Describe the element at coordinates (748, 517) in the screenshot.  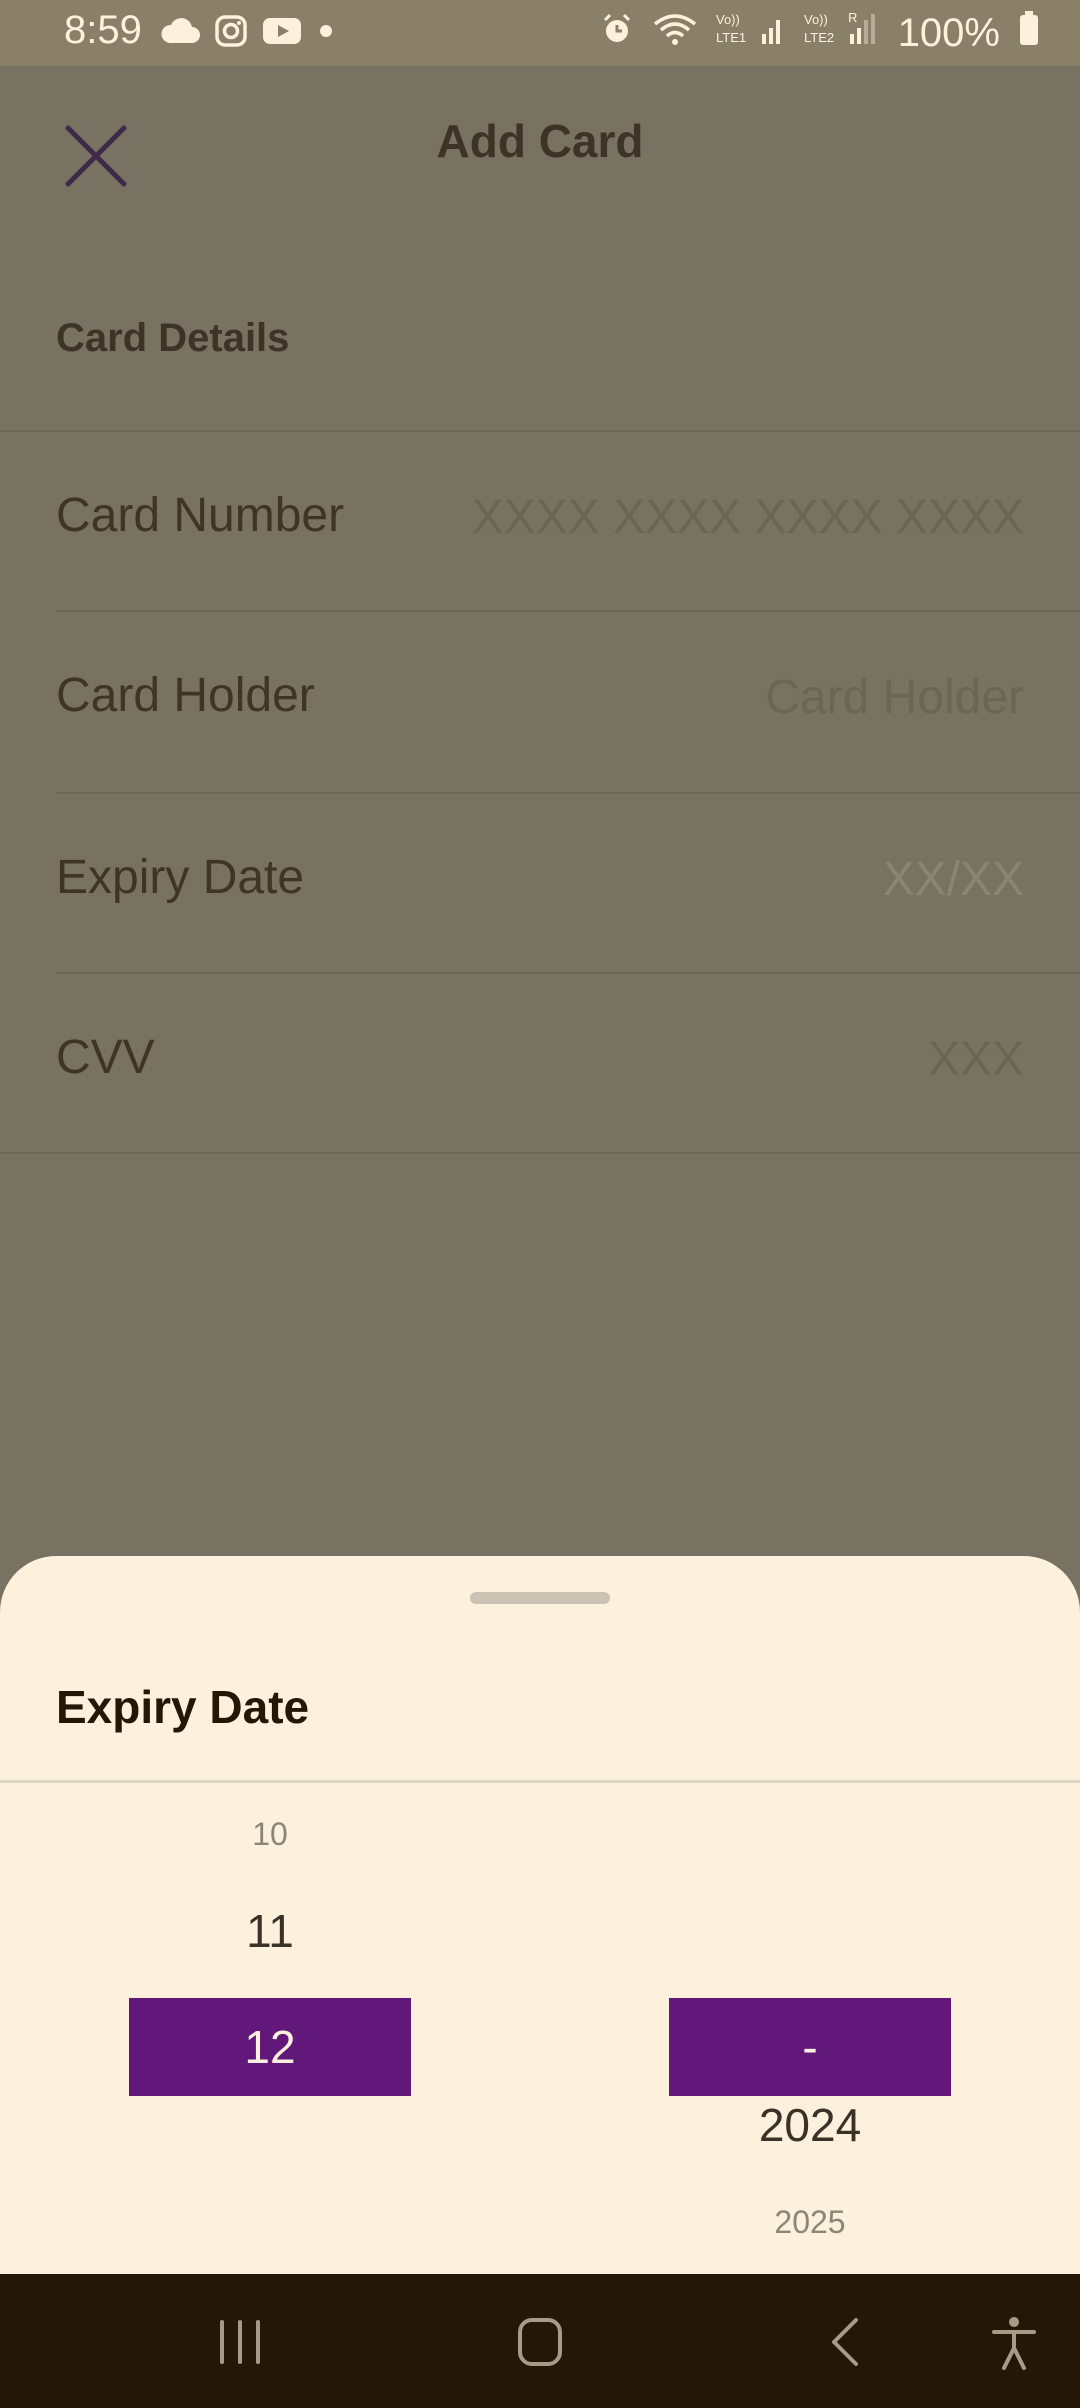
I see `card-number-input: XXXX XXXX XXXX XXXX` at that location.